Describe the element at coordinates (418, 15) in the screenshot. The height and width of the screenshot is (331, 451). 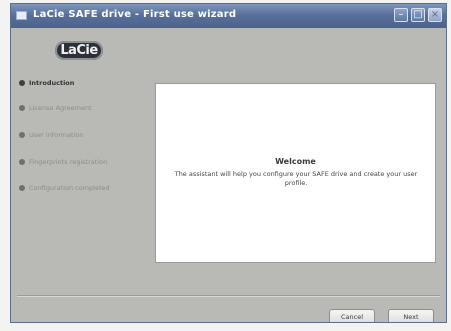
I see `maximize-icon: □` at that location.